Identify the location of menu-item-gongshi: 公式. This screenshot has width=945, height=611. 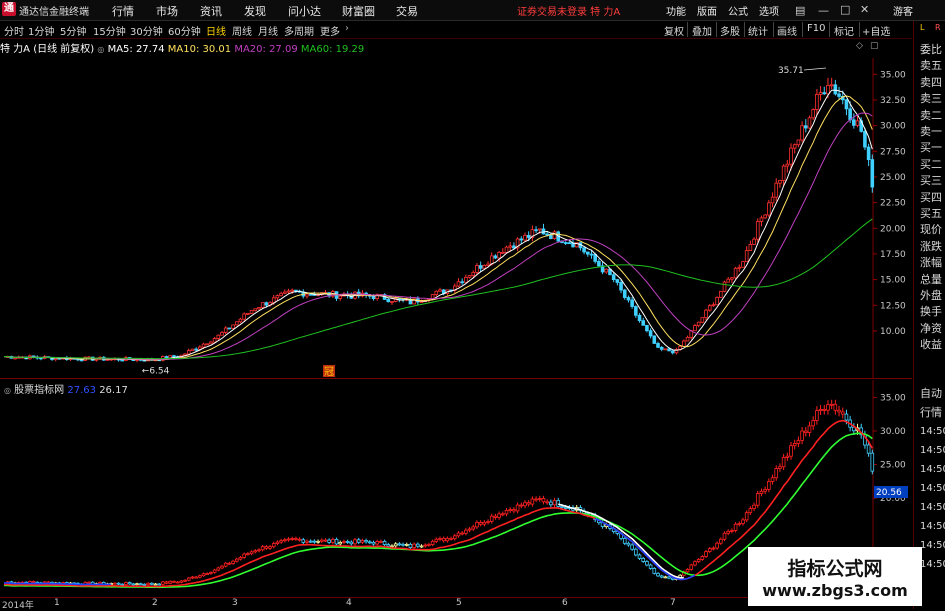
(738, 10).